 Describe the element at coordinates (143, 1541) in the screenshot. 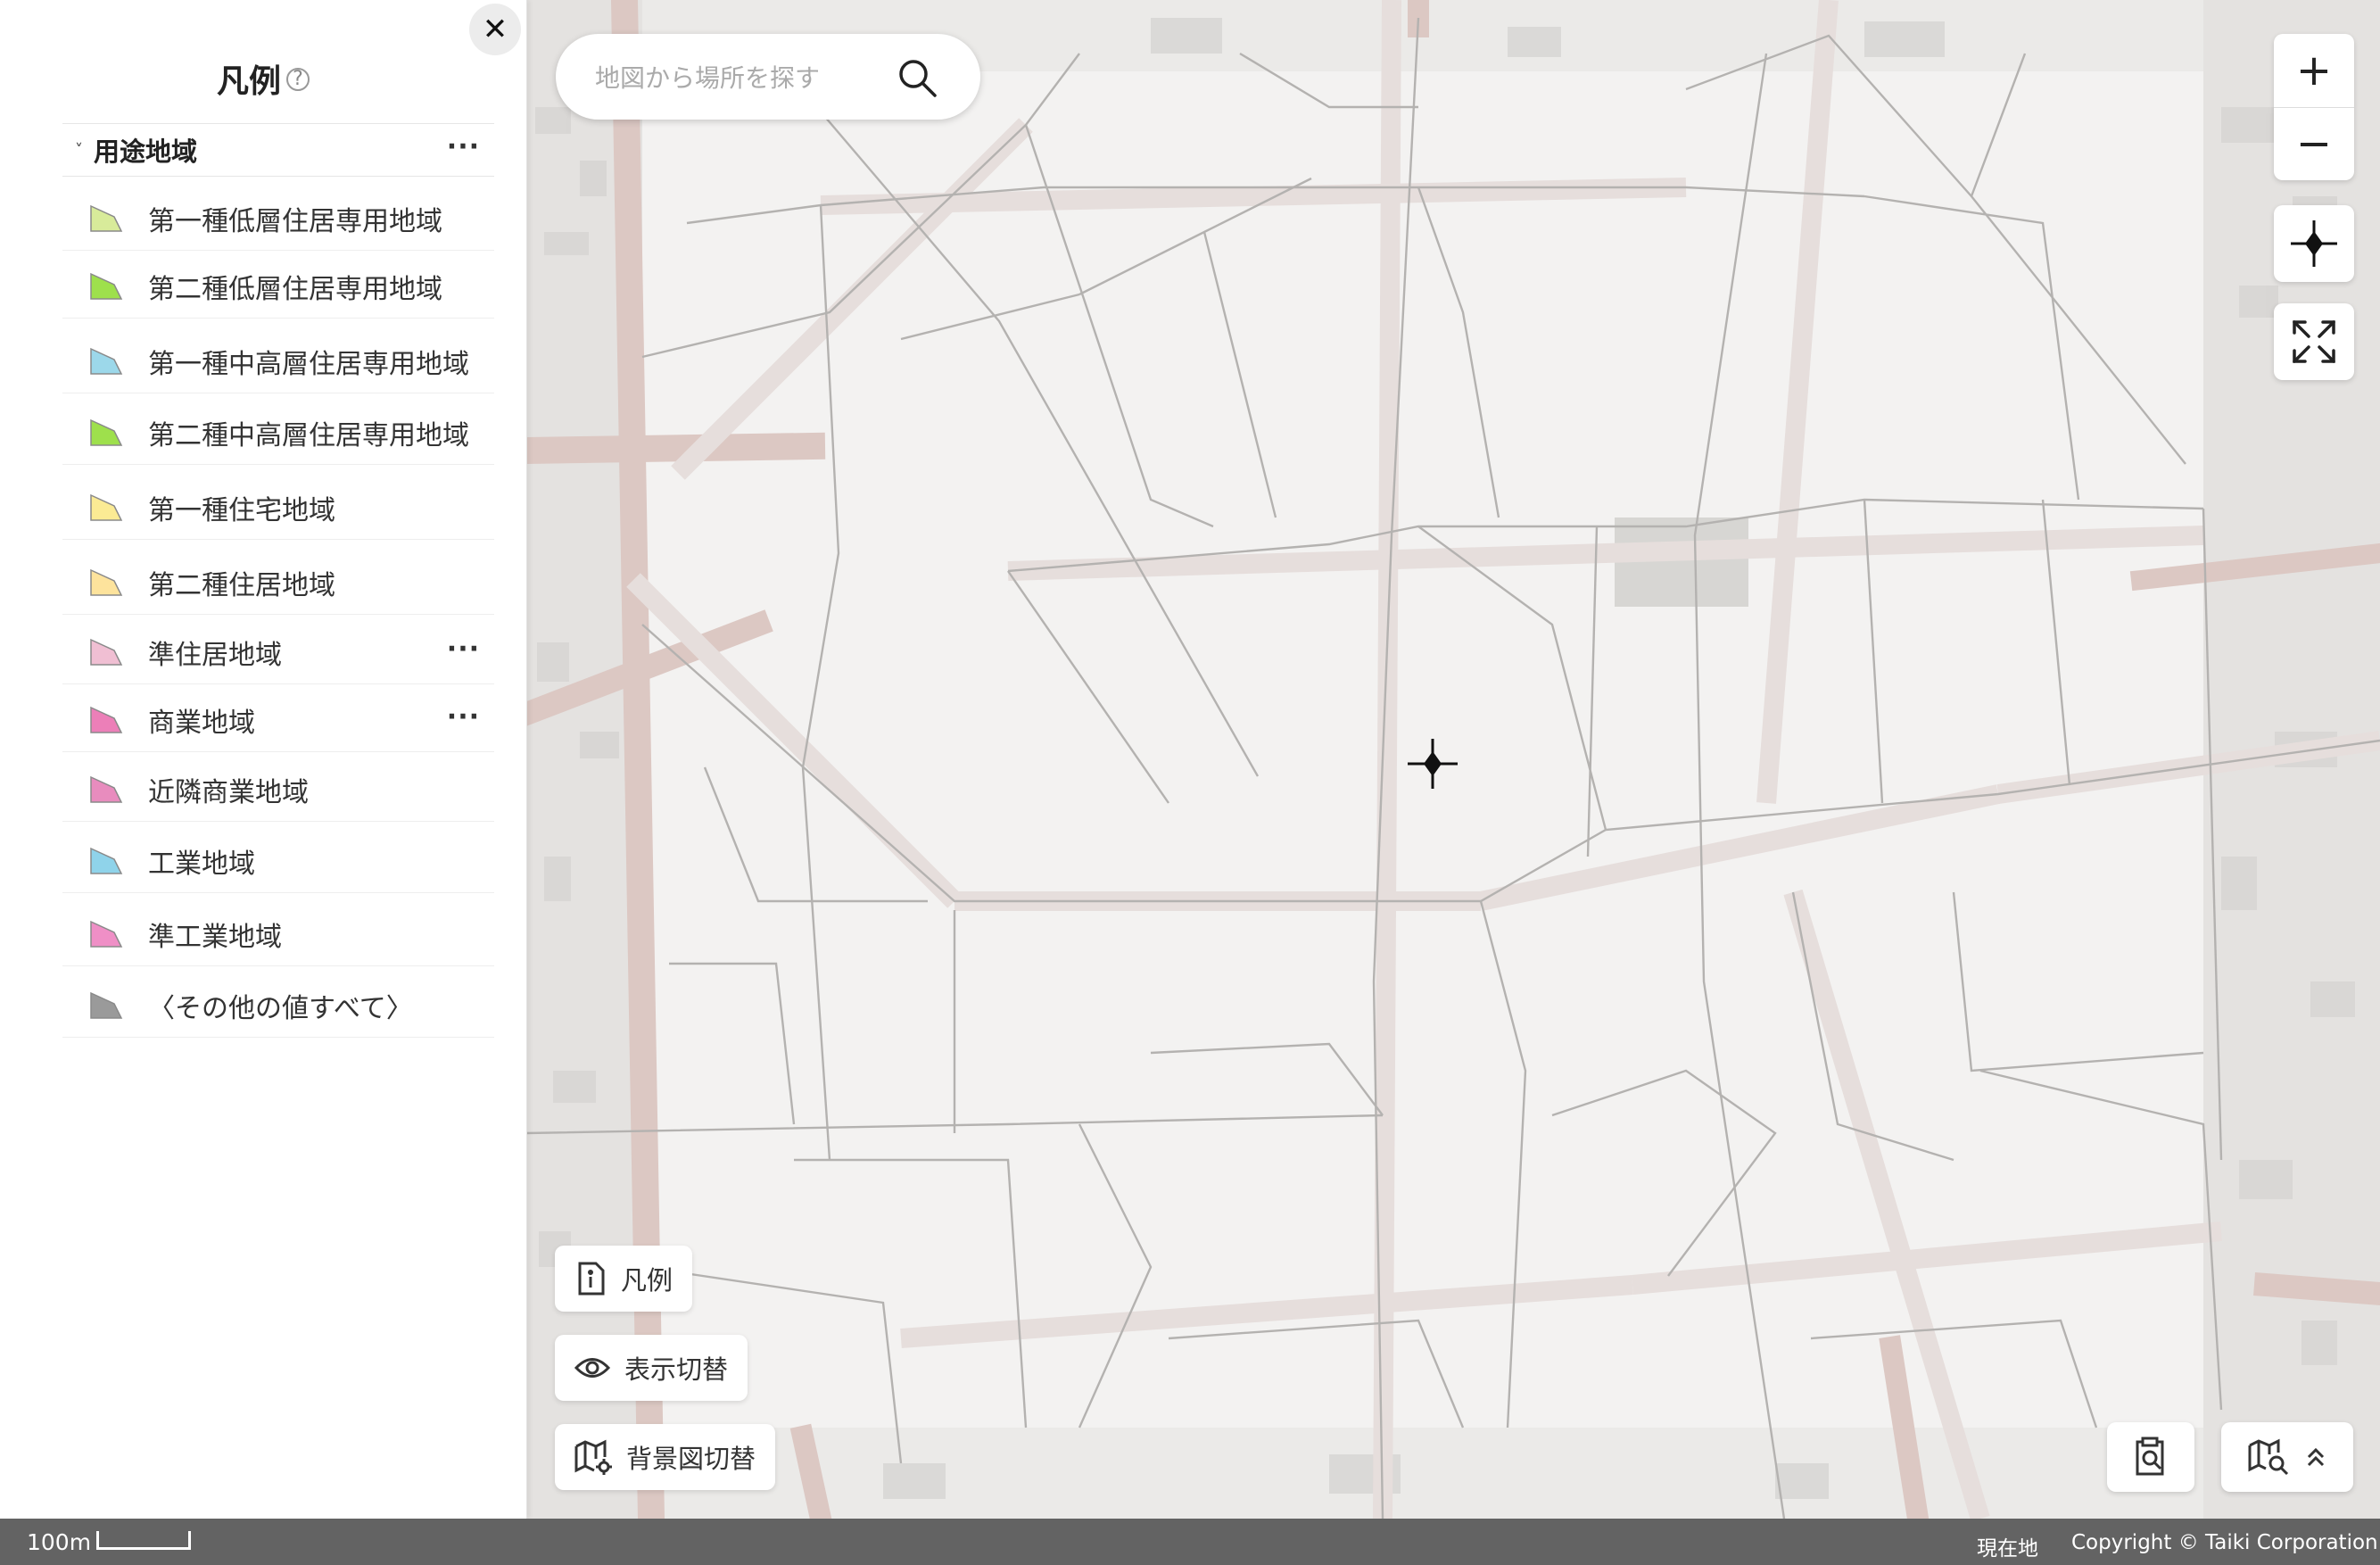

I see `scale-bar` at that location.